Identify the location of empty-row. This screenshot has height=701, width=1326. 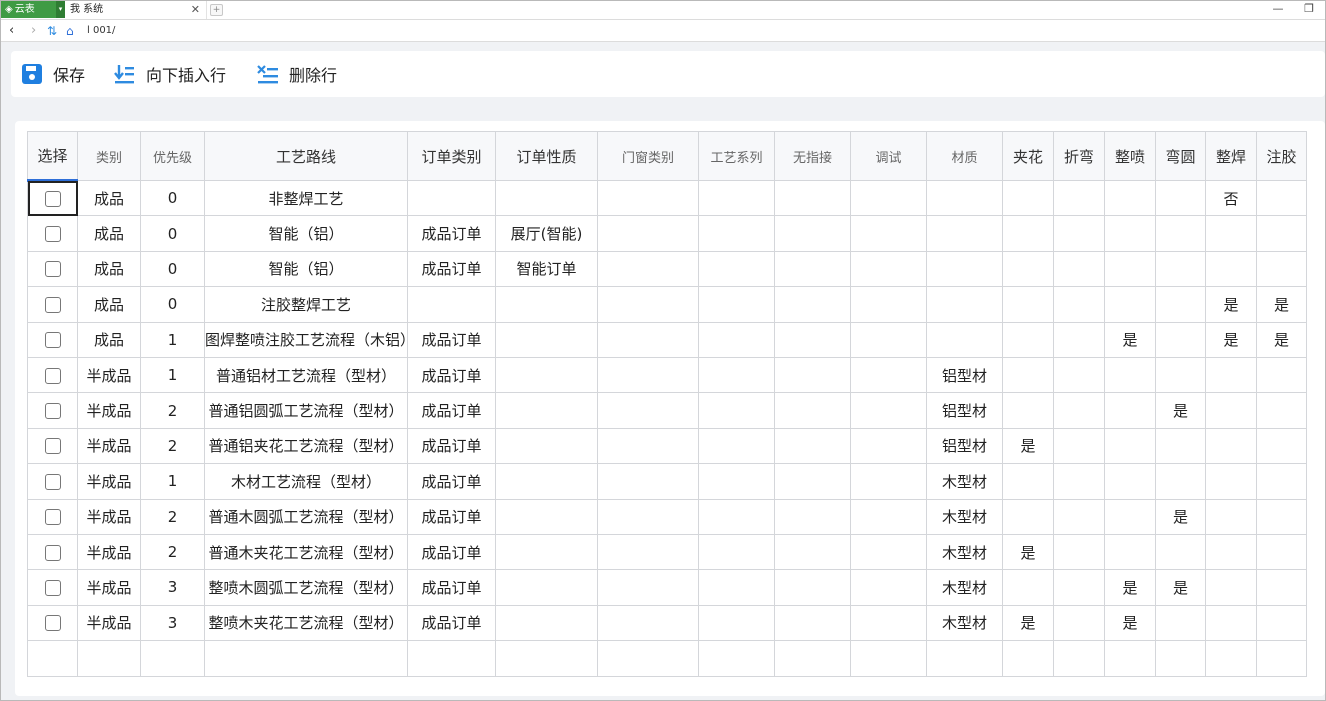
(667, 659).